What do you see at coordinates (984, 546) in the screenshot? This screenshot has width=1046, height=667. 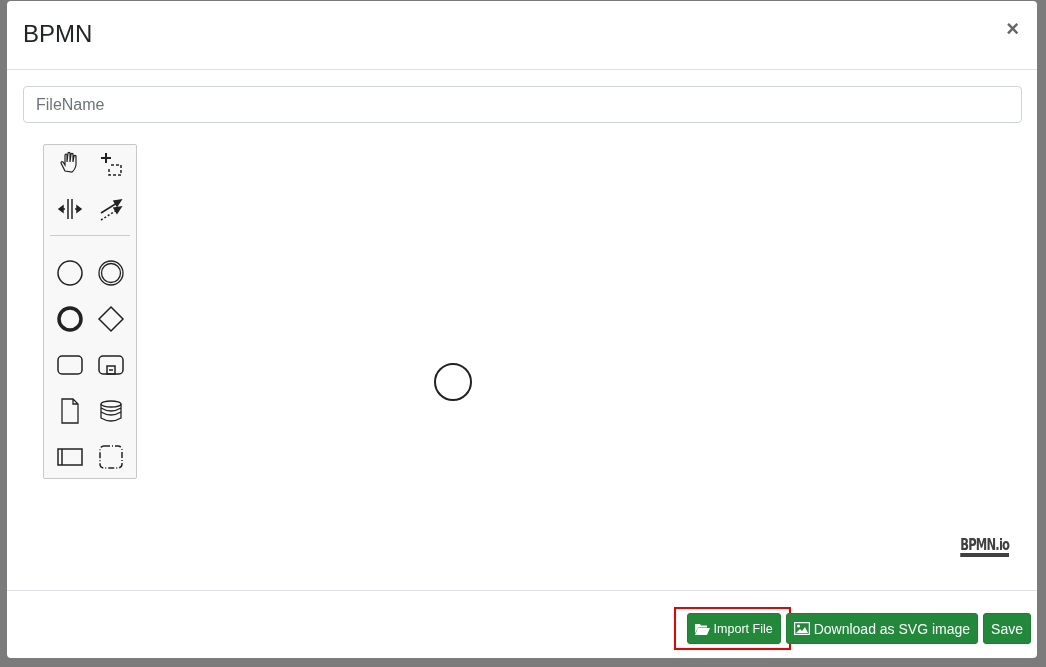 I see `logo: BPMN.io` at bounding box center [984, 546].